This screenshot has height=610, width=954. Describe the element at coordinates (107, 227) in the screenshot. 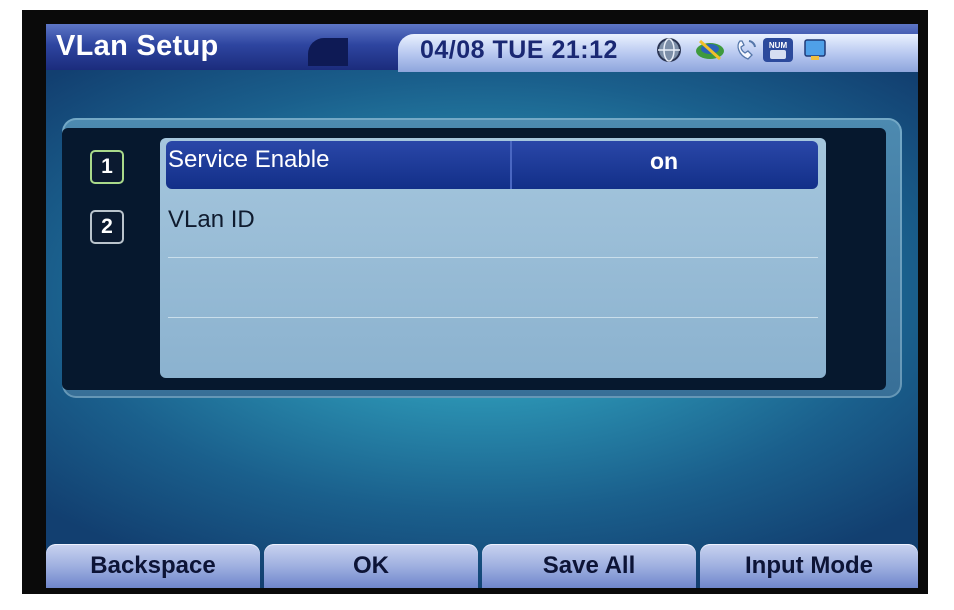

I see `item-number-2: 2` at that location.